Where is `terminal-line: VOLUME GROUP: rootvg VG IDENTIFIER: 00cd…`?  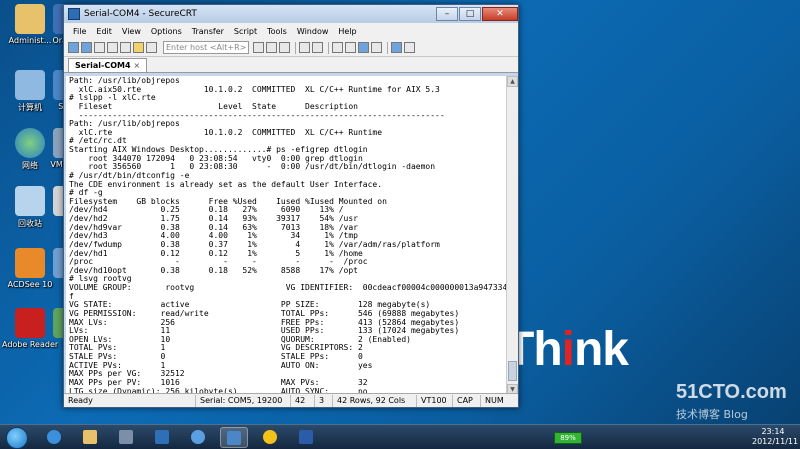 terminal-line: VOLUME GROUP: rootvg VG IDENTIFIER: 00cd… is located at coordinates (287, 287).